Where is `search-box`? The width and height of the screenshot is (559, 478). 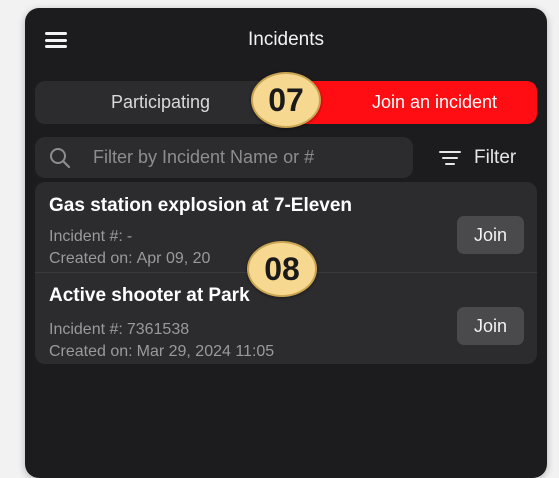 search-box is located at coordinates (224, 157).